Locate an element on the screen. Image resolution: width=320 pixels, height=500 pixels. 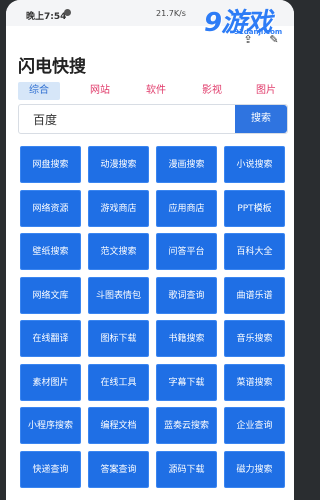
grid-item: 编程文档 is located at coordinates (118, 425).